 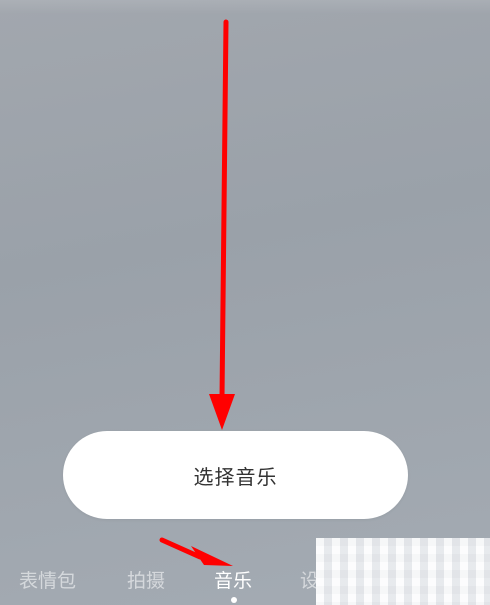 I want to click on tab-stickers: 表情包, so click(x=47, y=579).